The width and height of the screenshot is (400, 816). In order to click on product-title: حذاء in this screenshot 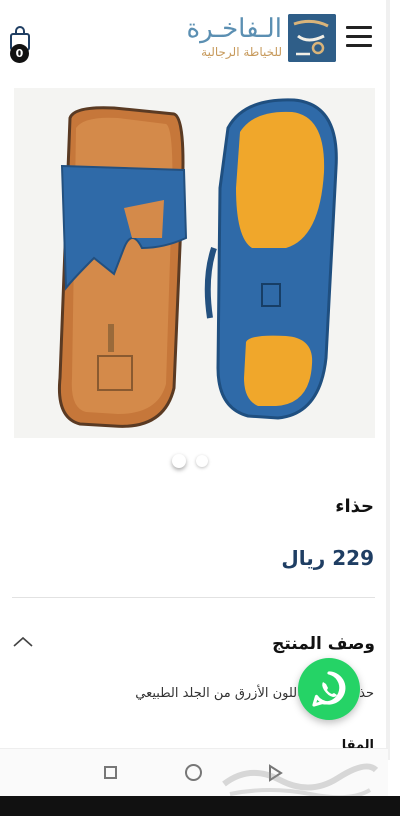, I will do `click(354, 506)`.